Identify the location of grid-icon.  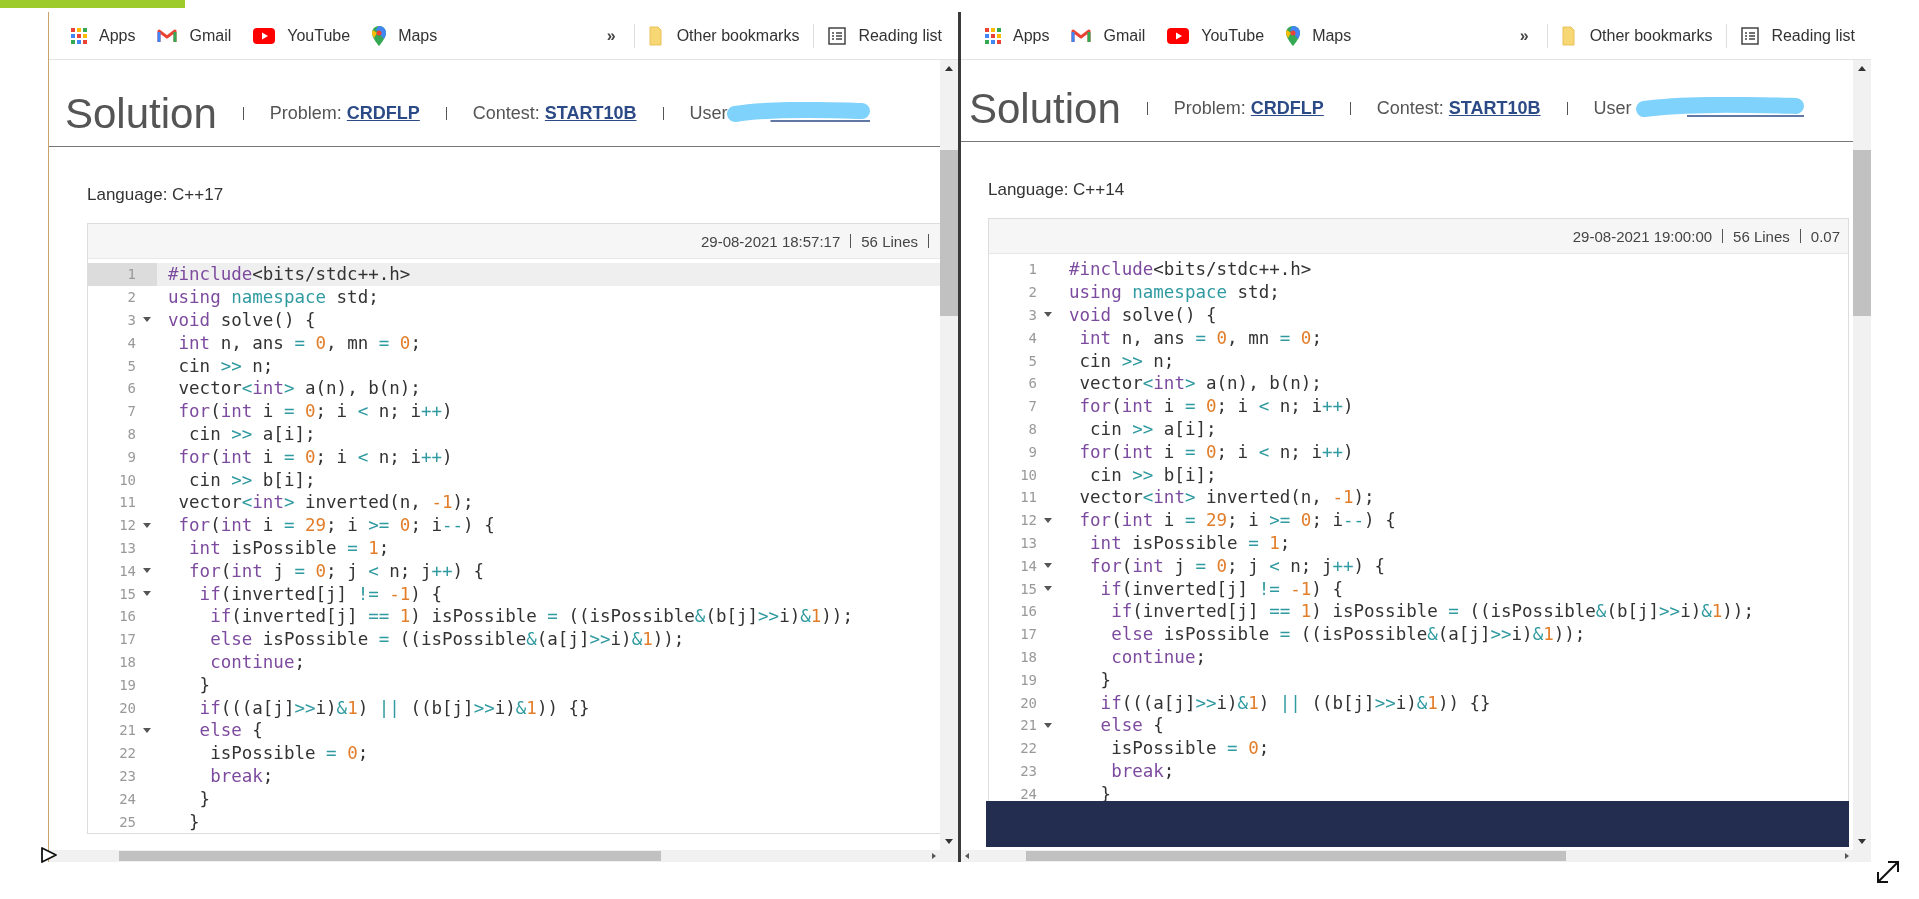
(993, 35).